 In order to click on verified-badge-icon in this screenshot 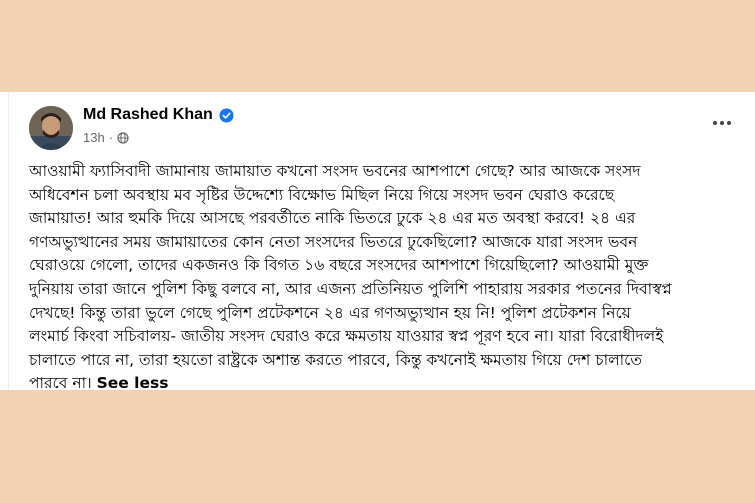, I will do `click(226, 115)`.